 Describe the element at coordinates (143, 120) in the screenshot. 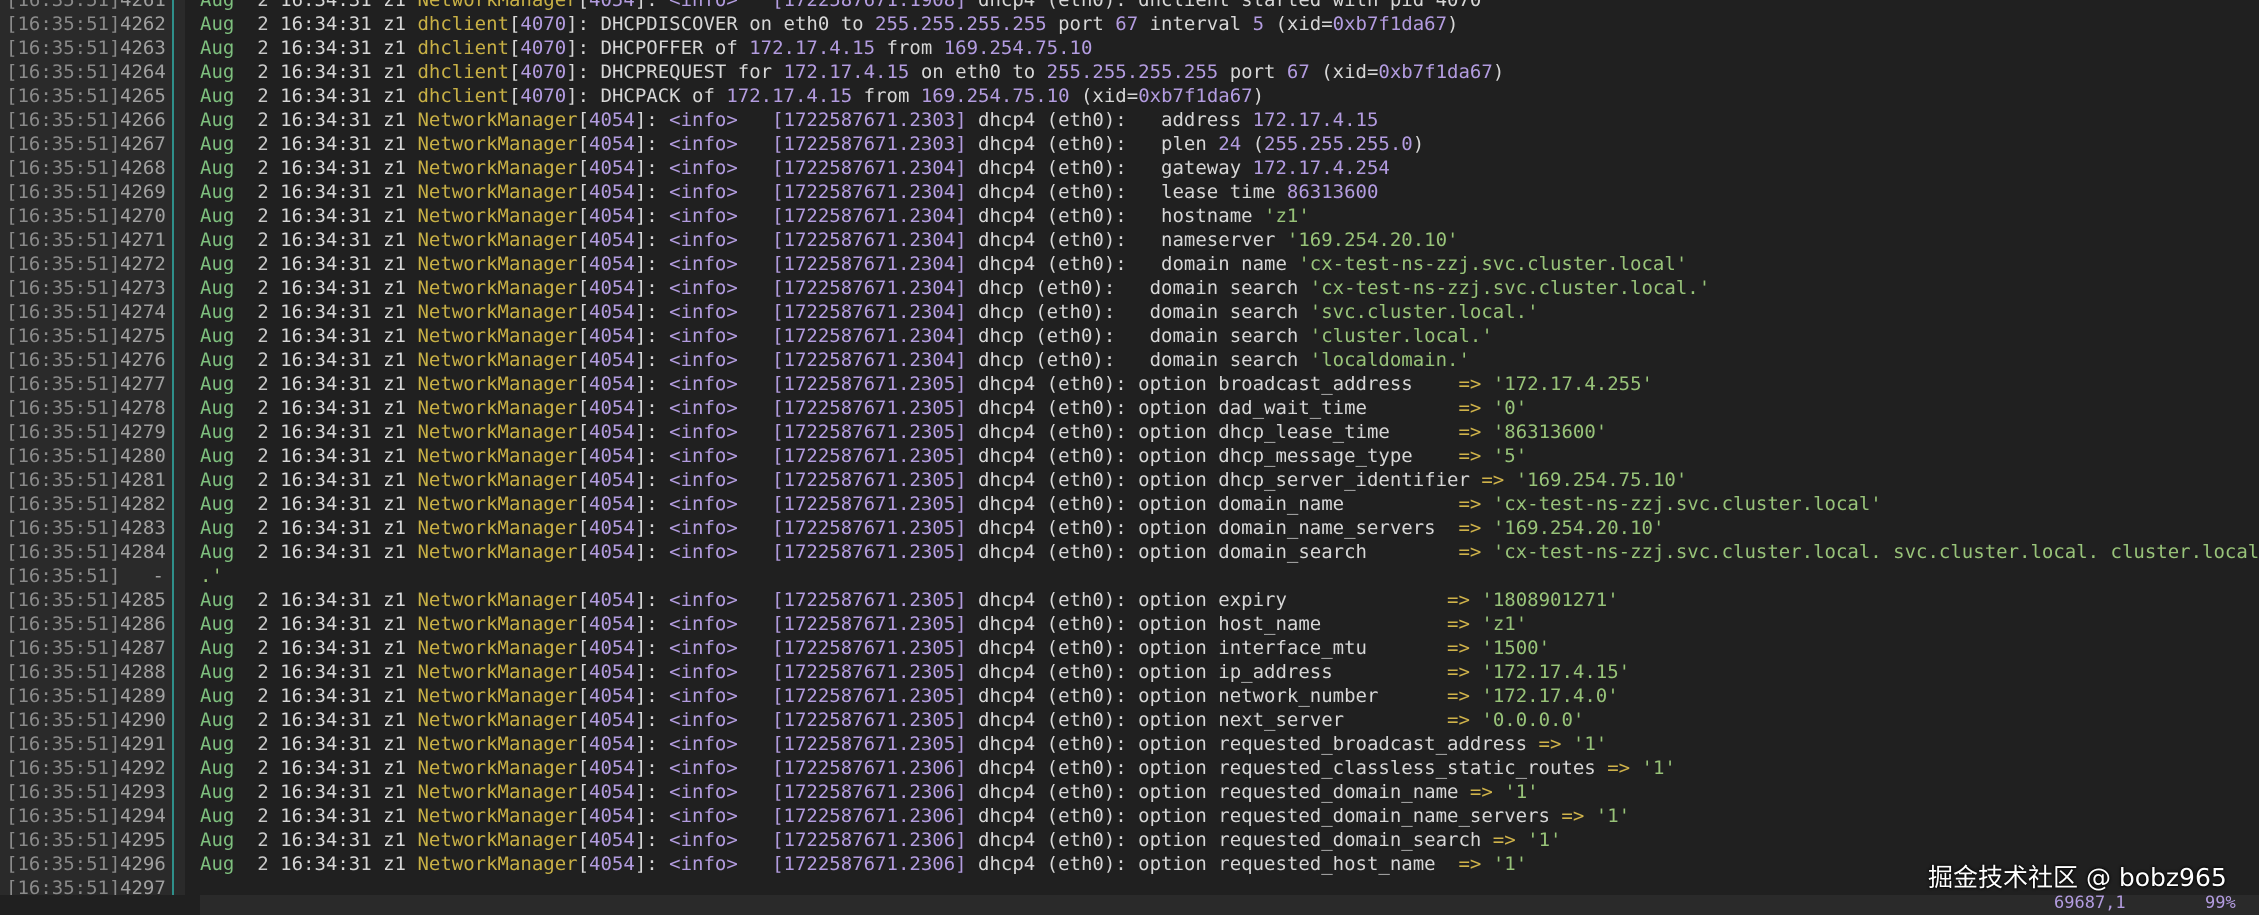

I see `line-number: 4266` at that location.